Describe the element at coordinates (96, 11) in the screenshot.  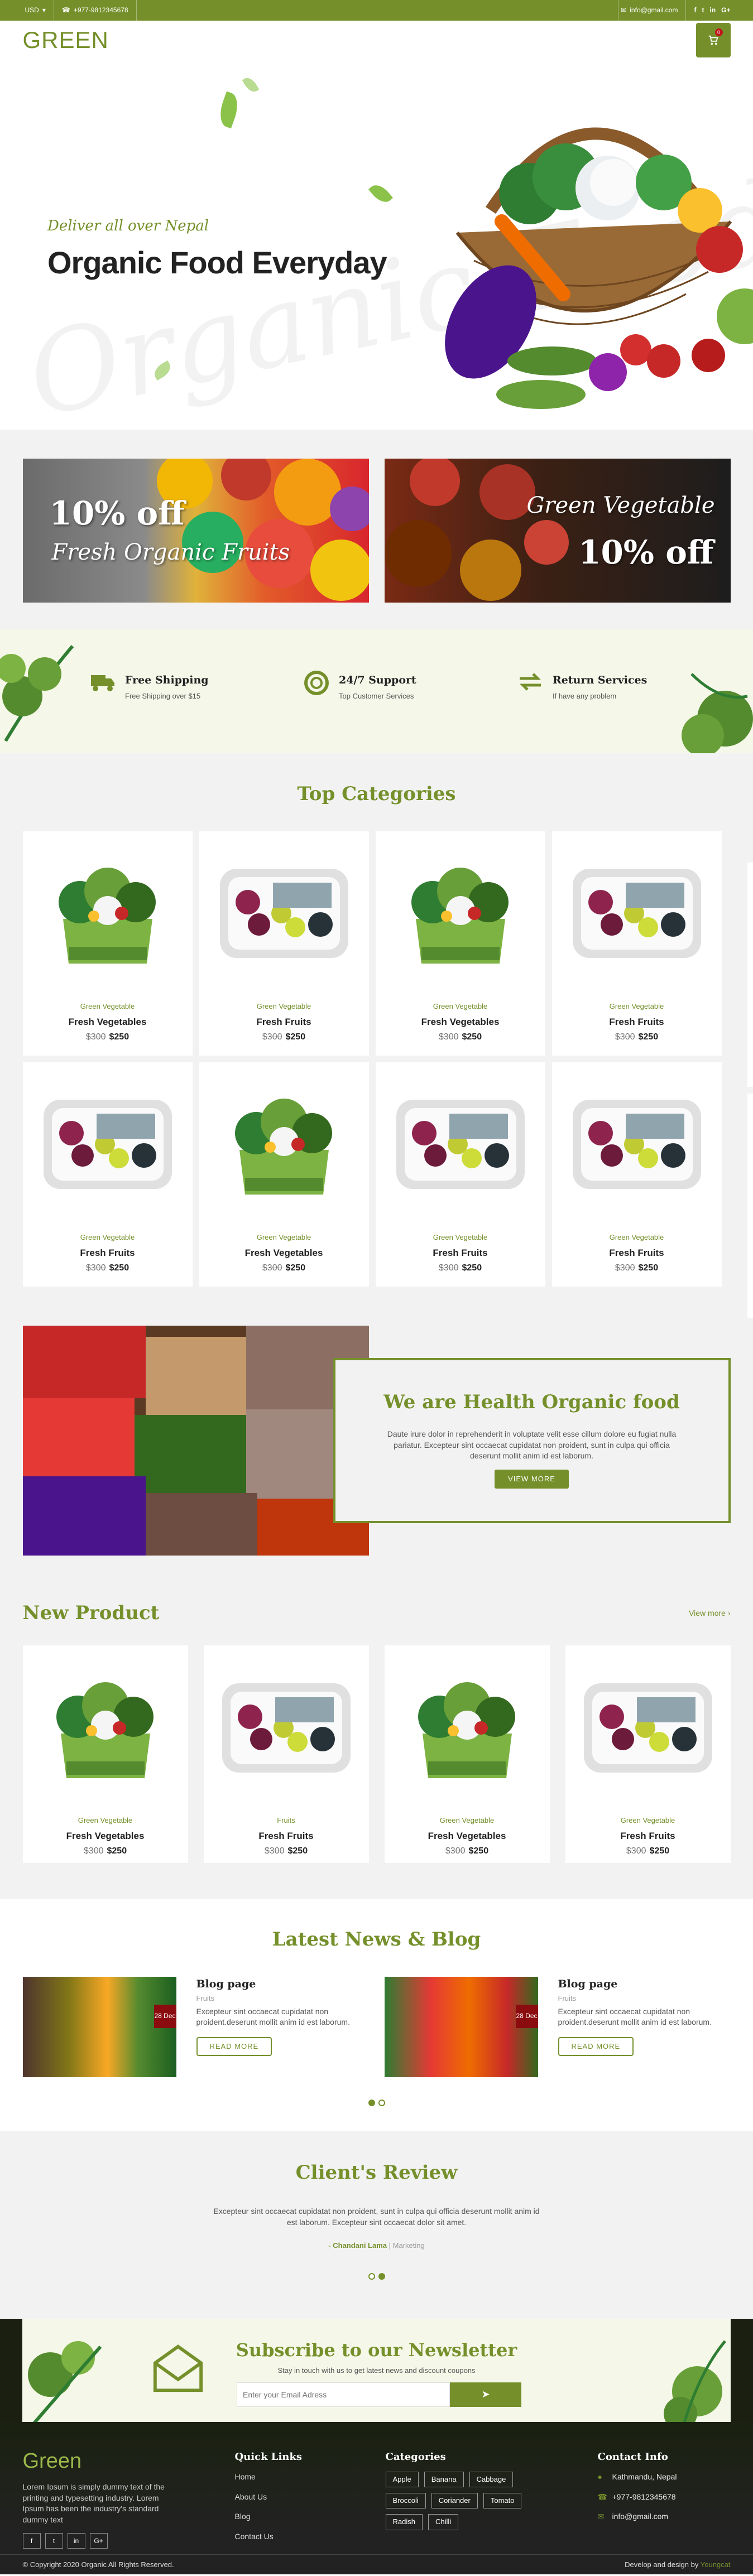
I see `topbar-phone: ☎ +977-9812345678` at that location.